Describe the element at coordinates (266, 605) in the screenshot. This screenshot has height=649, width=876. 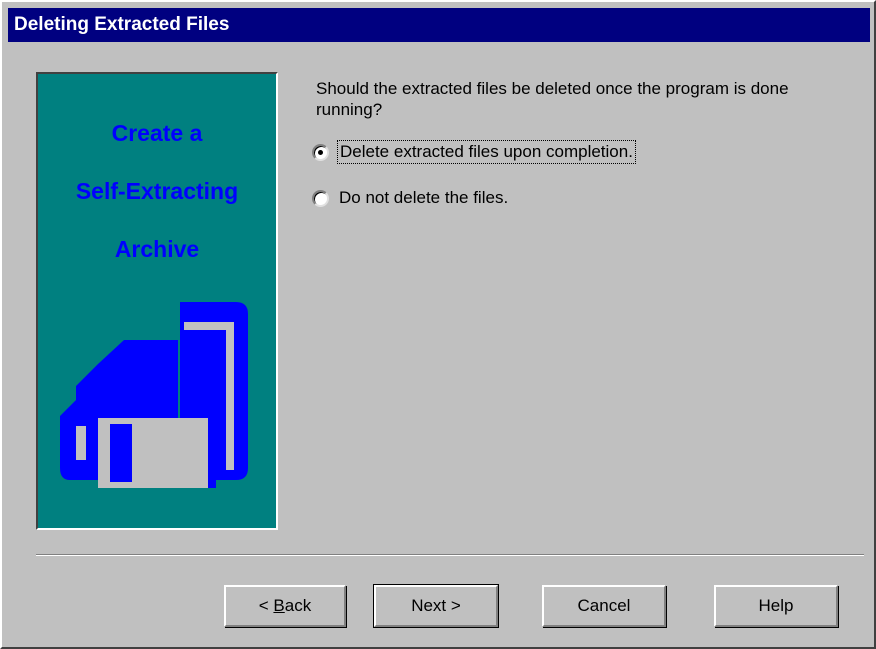
I see `back-button-prefix: <` at that location.